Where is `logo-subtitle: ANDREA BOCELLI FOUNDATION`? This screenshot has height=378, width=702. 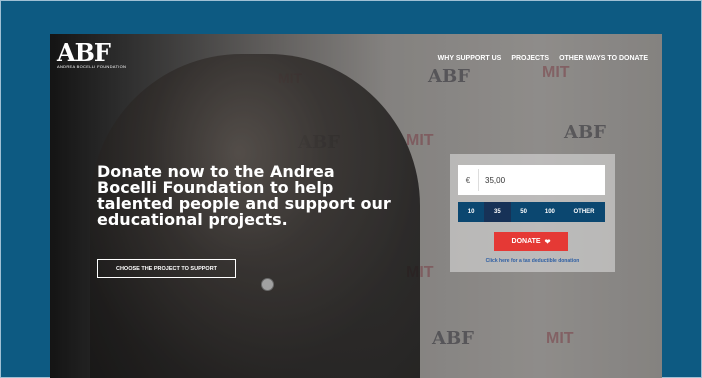 logo-subtitle: ANDREA BOCELLI FOUNDATION is located at coordinates (92, 66).